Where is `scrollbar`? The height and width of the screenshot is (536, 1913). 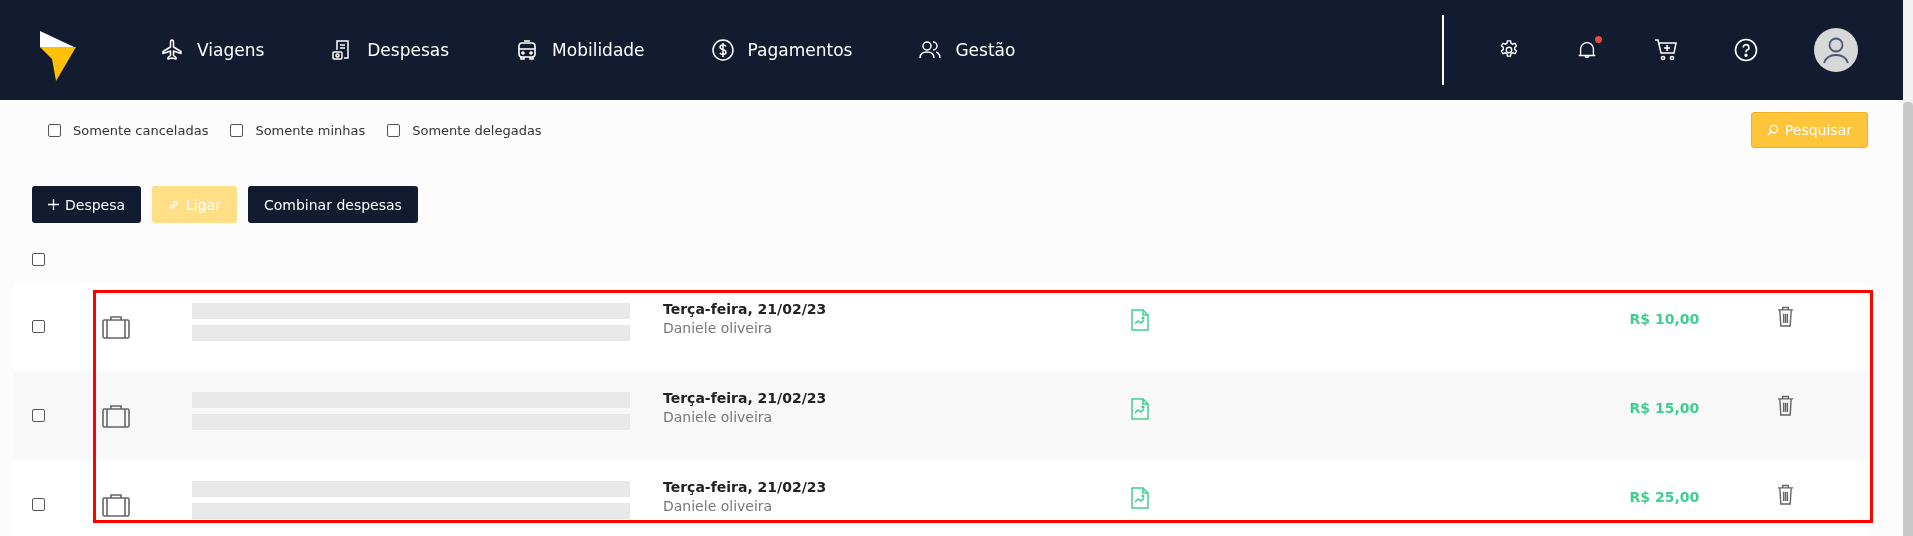 scrollbar is located at coordinates (1908, 268).